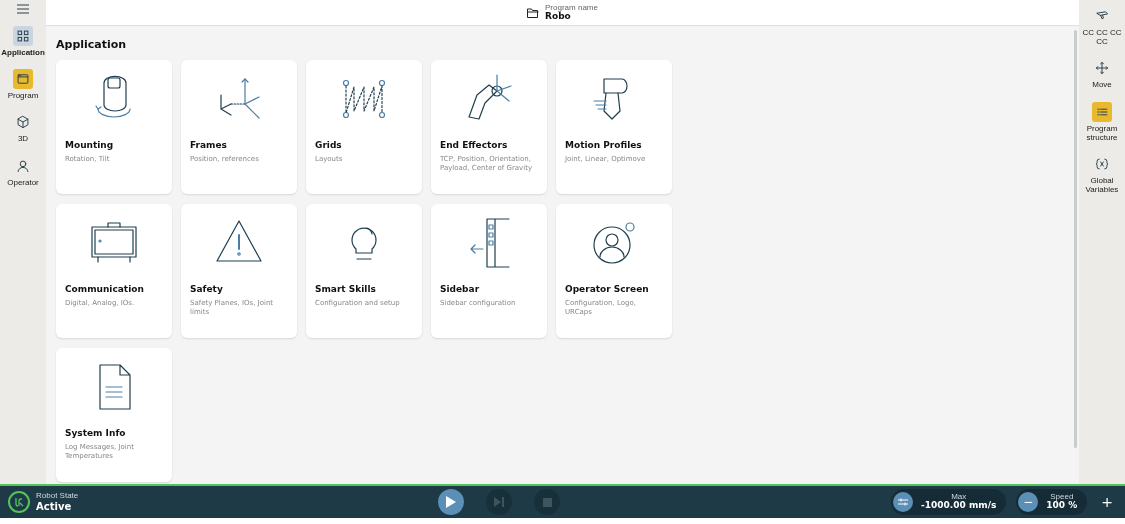  I want to click on play-button, so click(451, 502).